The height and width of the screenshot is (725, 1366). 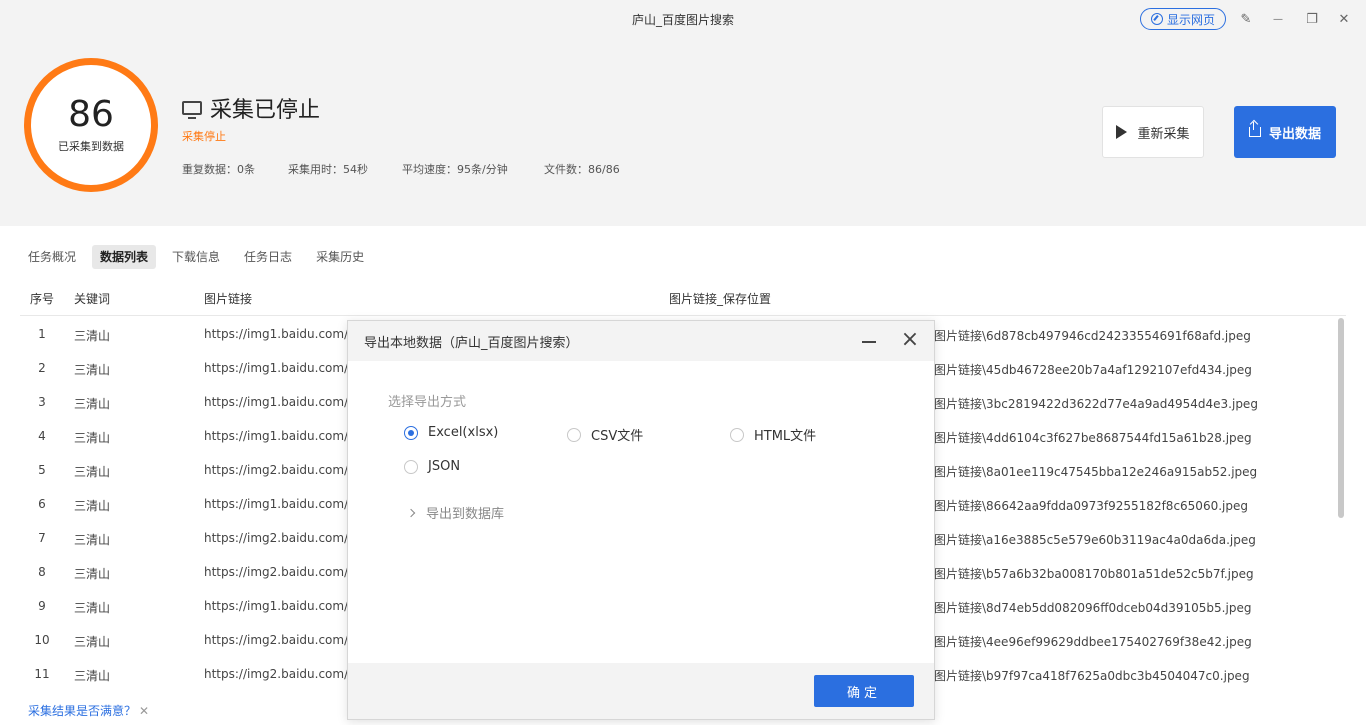 I want to click on cell-index: 2, so click(x=42, y=368).